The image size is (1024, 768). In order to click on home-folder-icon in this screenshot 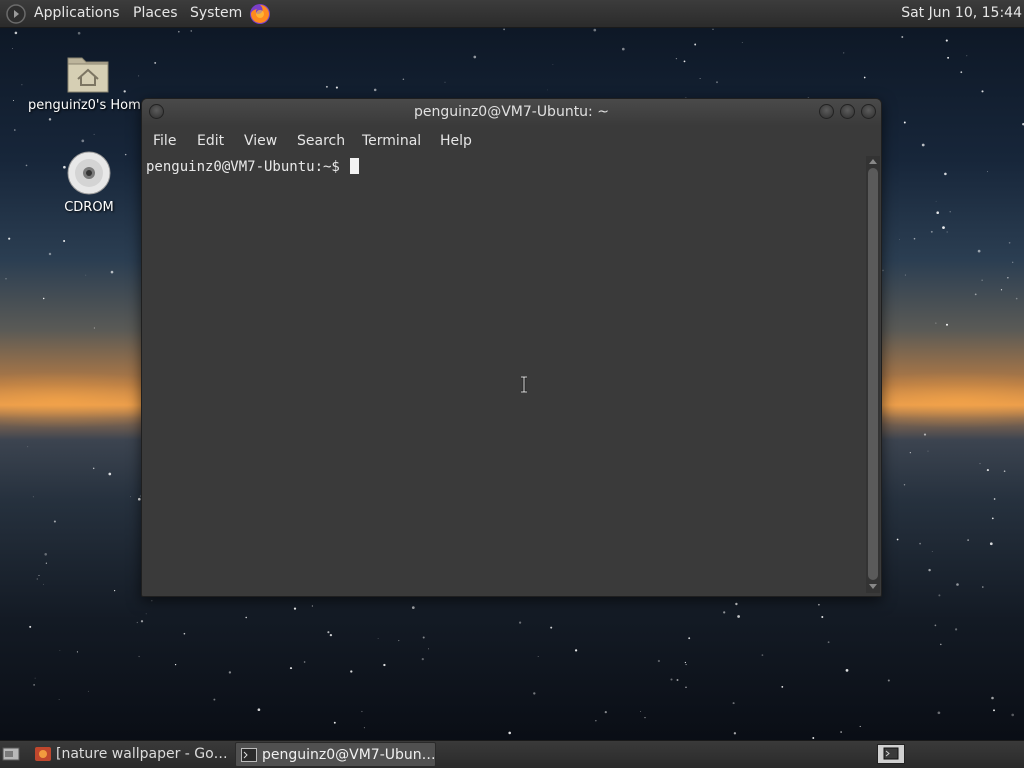, I will do `click(88, 75)`.